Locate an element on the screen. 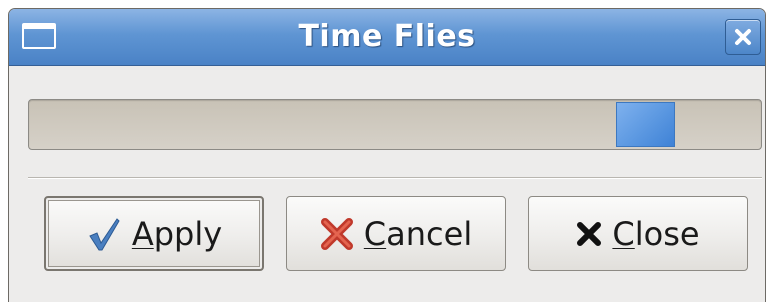 The image size is (769, 302). apply-button: Apply is located at coordinates (154, 233).